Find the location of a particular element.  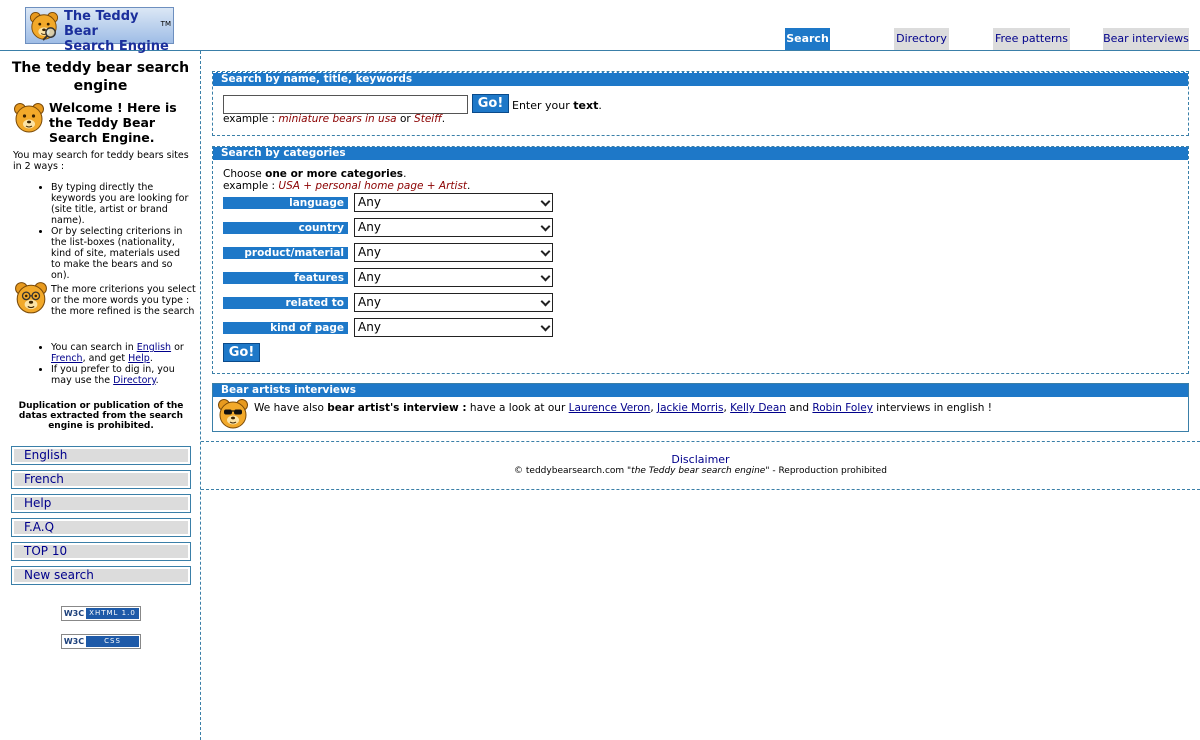

text: We have also is located at coordinates (291, 408).